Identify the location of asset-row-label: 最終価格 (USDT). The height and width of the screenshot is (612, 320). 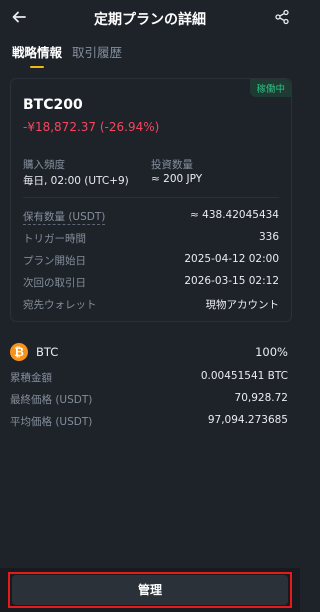
(51, 400).